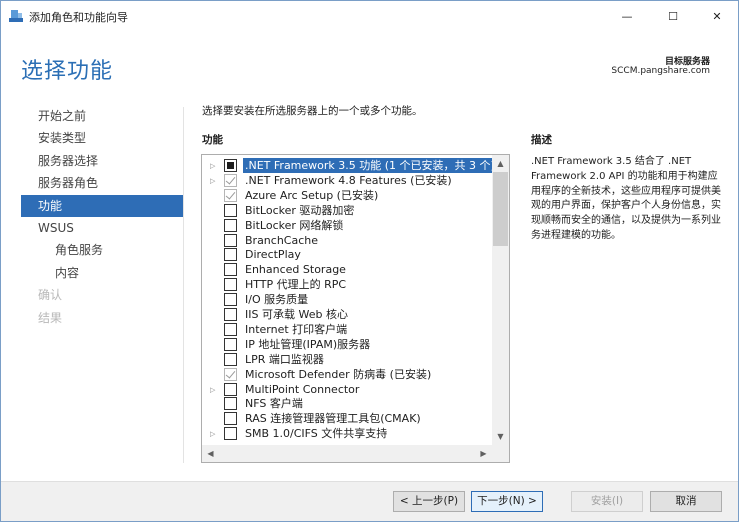  Describe the element at coordinates (102, 116) in the screenshot. I see `nav-item-before-you-begin: 开始之前` at that location.